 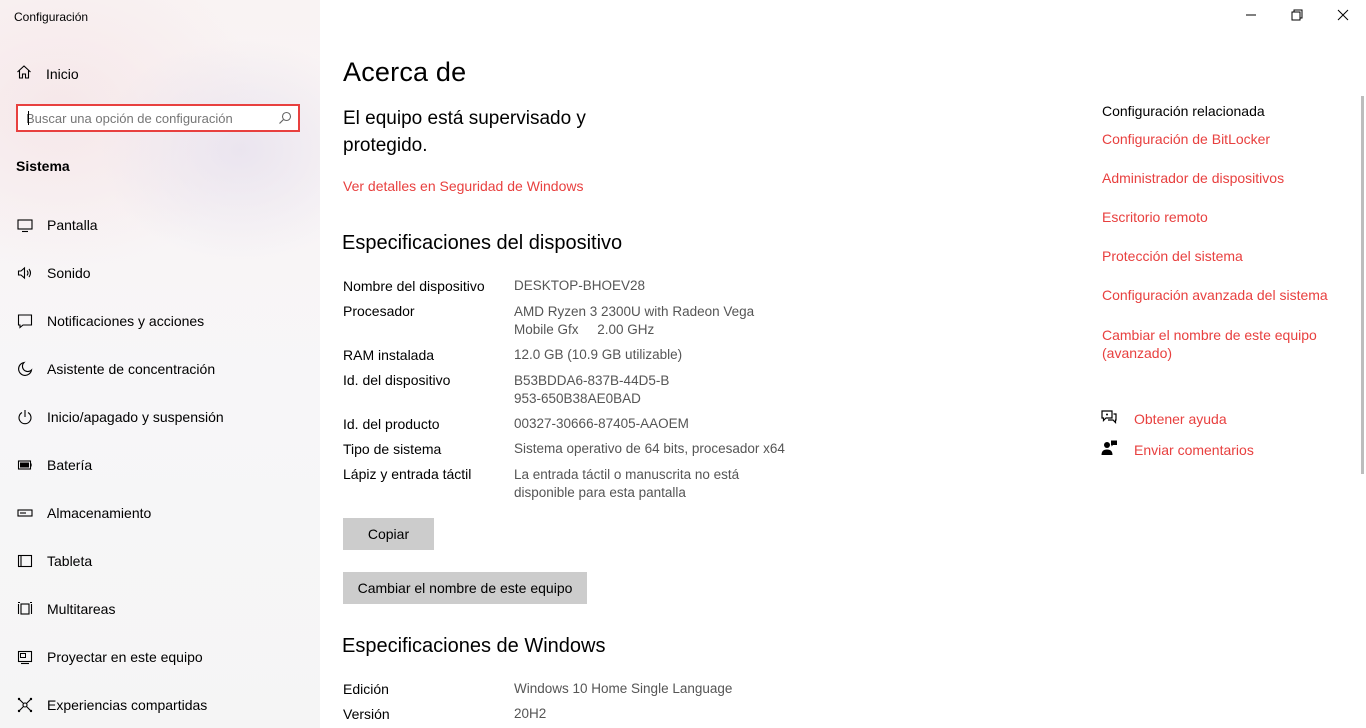 What do you see at coordinates (127, 705) in the screenshot?
I see `sidebar-item-label: Experiencias compartidas` at bounding box center [127, 705].